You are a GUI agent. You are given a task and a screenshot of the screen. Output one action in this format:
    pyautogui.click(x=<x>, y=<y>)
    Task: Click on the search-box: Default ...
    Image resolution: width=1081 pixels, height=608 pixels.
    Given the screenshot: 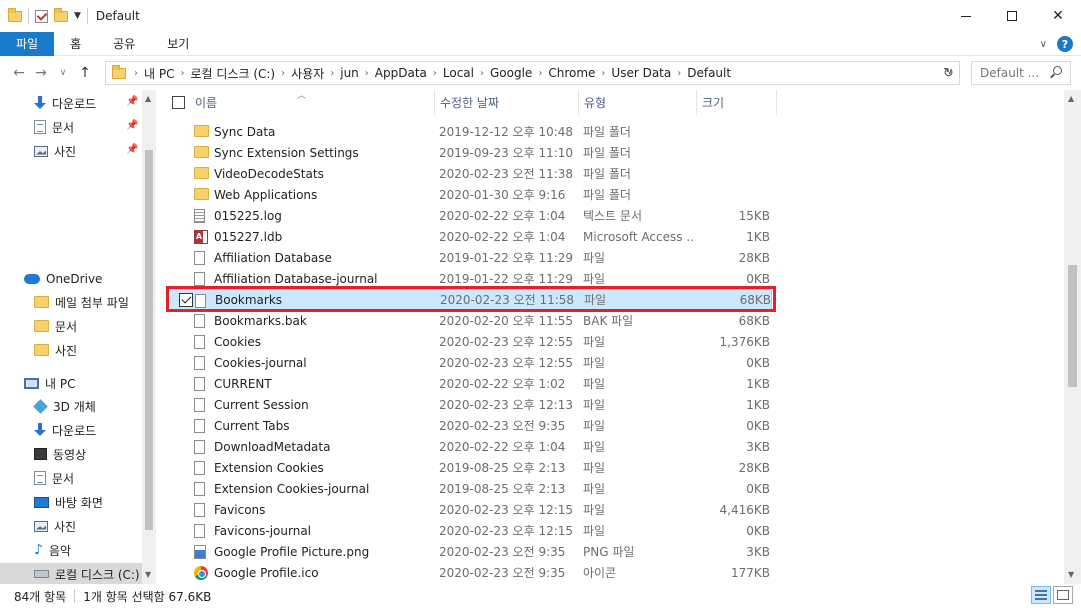 What is the action you would take?
    pyautogui.click(x=1021, y=73)
    